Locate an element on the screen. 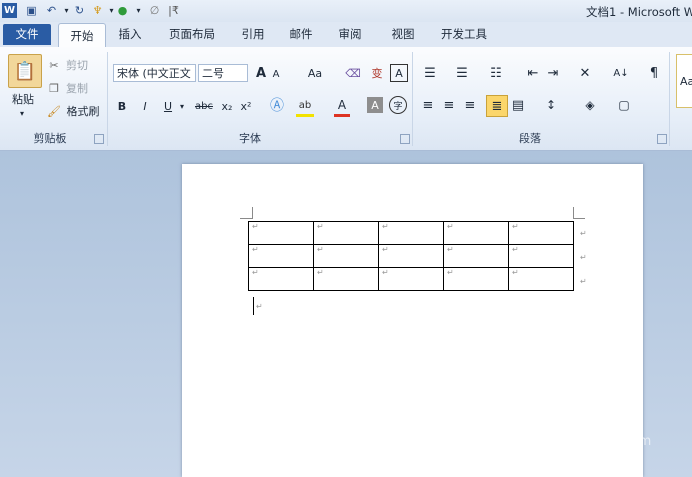  tab-page-layout: 页面布局 is located at coordinates (192, 34).